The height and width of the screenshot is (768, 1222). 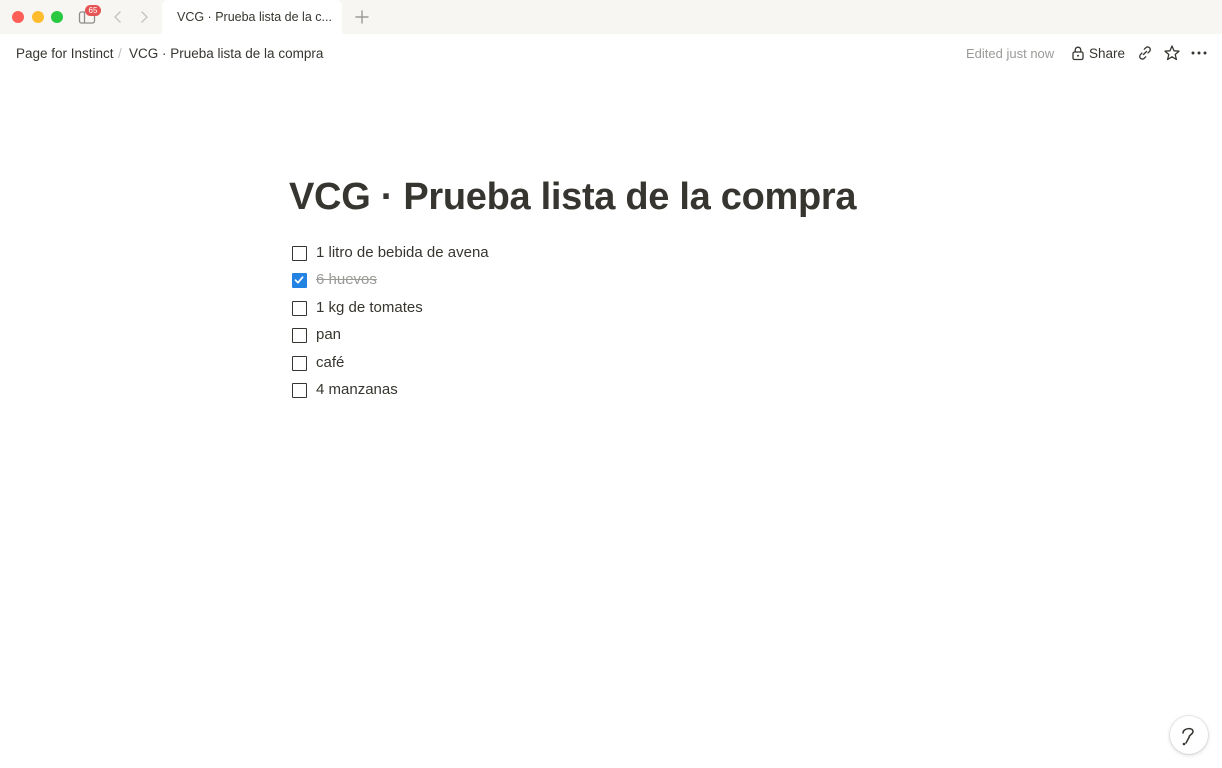 I want to click on todo-text: 1 kg de tomates, so click(x=369, y=307).